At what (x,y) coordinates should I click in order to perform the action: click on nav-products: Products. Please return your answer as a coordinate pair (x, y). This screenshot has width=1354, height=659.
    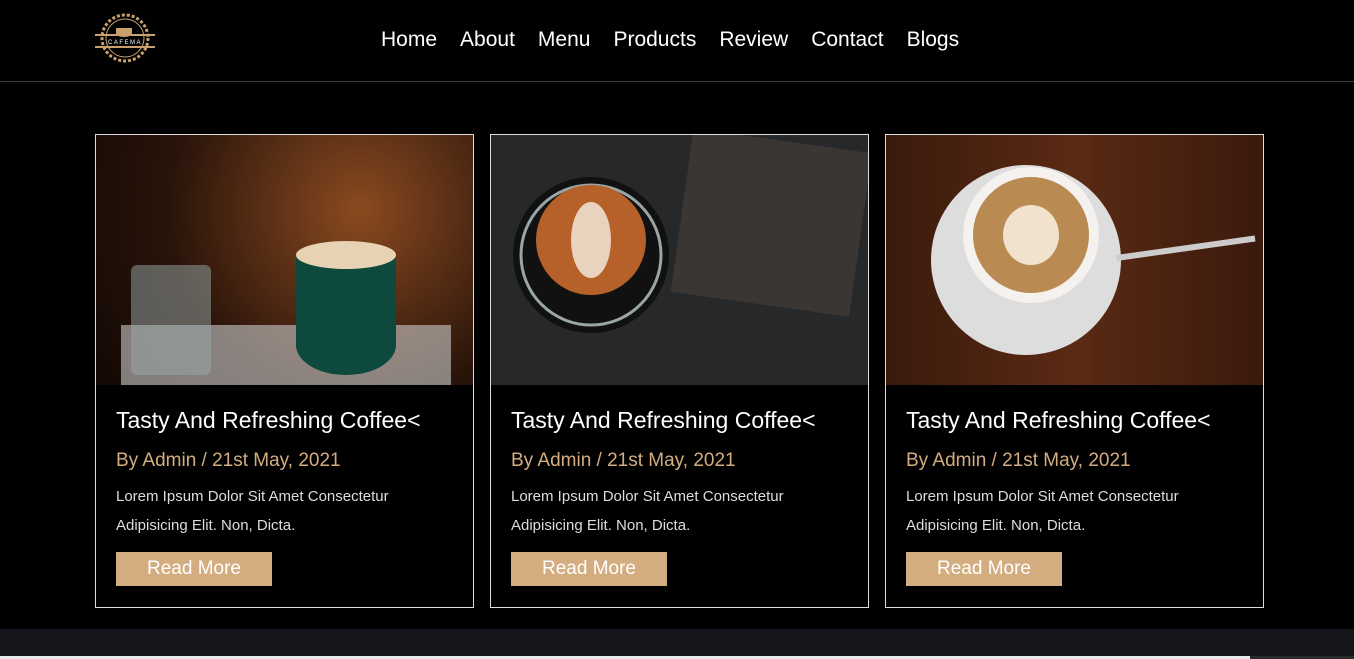
    Looking at the image, I should click on (654, 40).